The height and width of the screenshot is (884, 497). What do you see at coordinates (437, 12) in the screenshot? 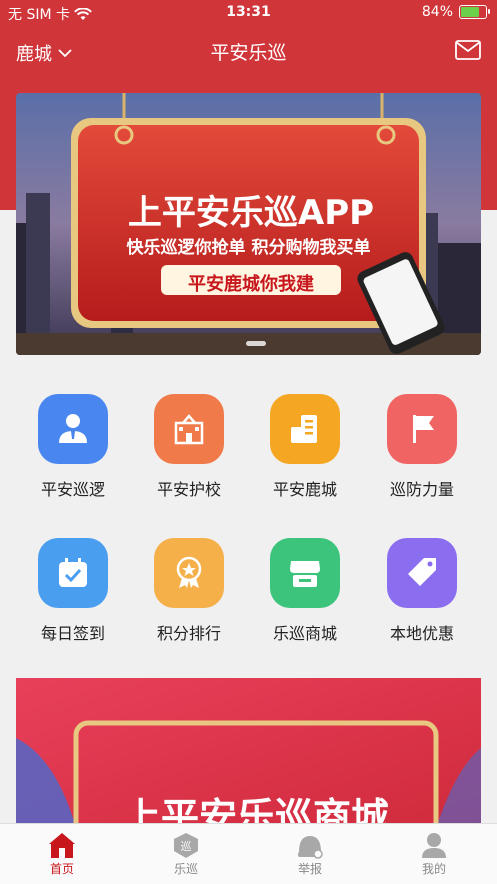
I see `battery-percent: 84%` at bounding box center [437, 12].